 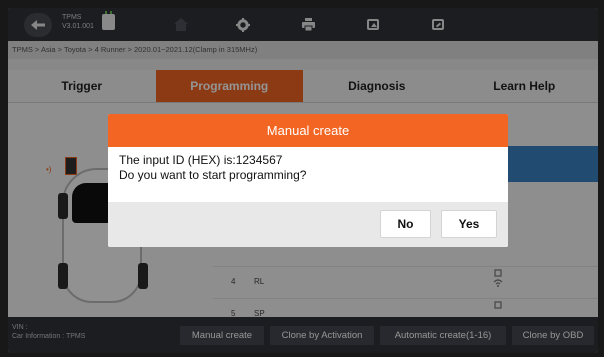 I want to click on yes-button: Yes, so click(x=469, y=224).